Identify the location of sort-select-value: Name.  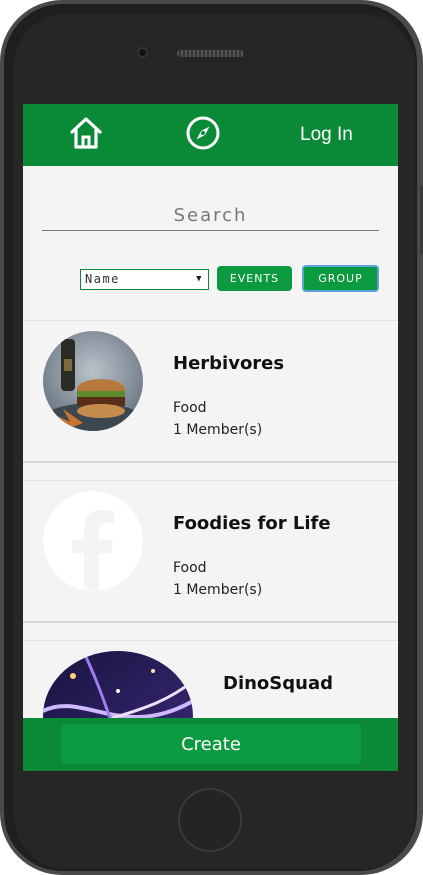
(102, 279).